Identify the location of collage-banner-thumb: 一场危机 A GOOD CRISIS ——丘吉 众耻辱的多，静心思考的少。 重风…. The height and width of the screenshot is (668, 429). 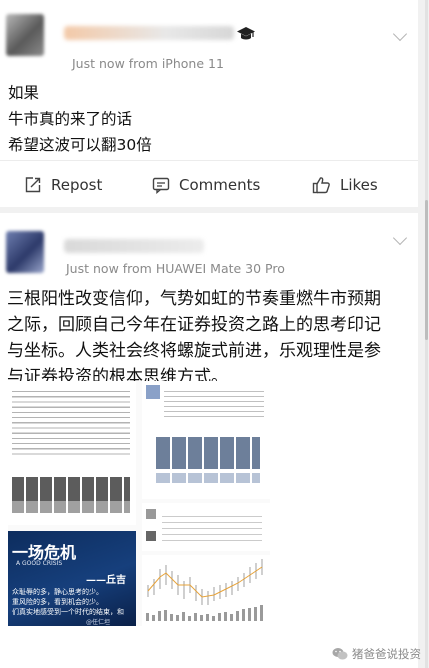
(72, 578).